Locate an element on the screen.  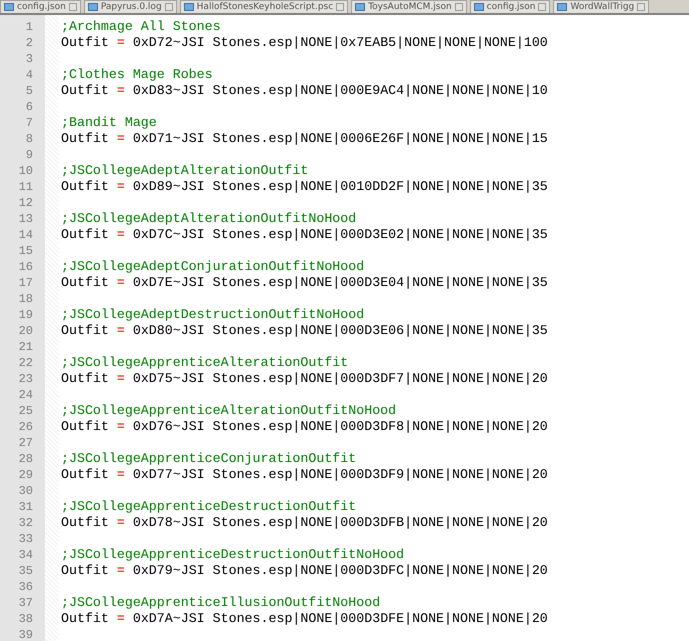
line-number: 28 is located at coordinates (26, 459).